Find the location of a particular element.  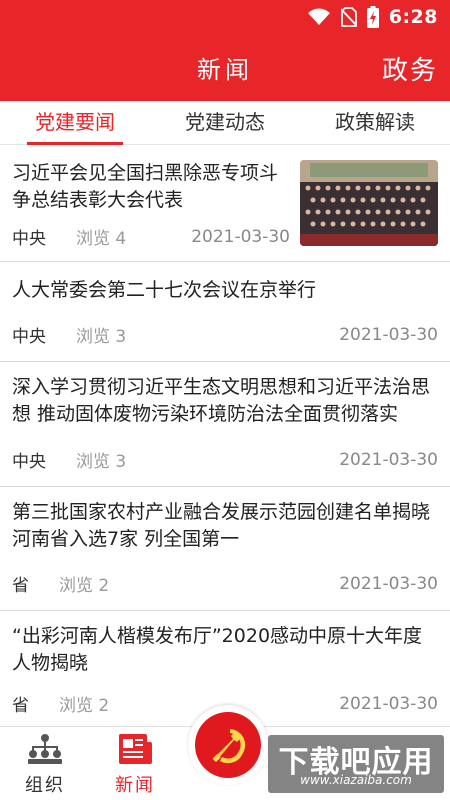

category-tabs: 党建要闻 党建动态 政策解读 is located at coordinates (225, 123).